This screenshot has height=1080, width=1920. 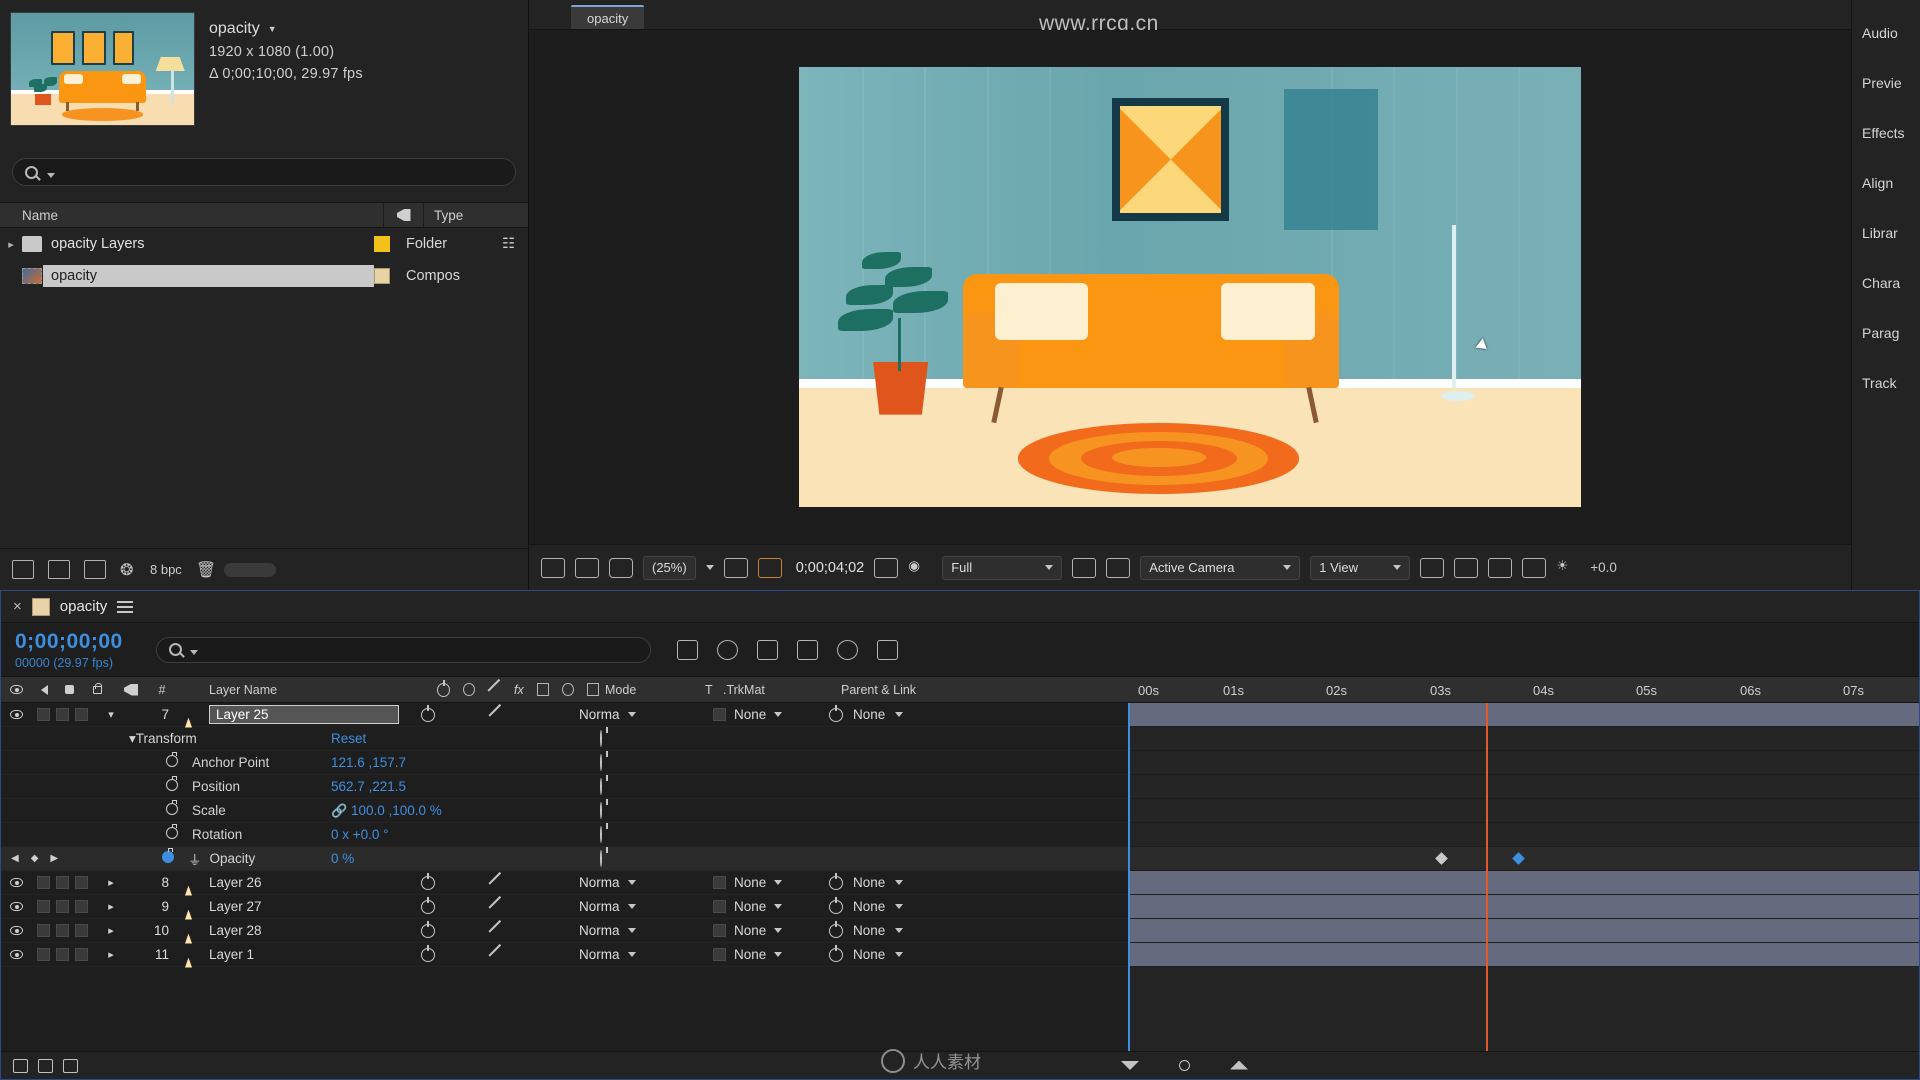 What do you see at coordinates (45, 1065) in the screenshot?
I see `render-queue-icon` at bounding box center [45, 1065].